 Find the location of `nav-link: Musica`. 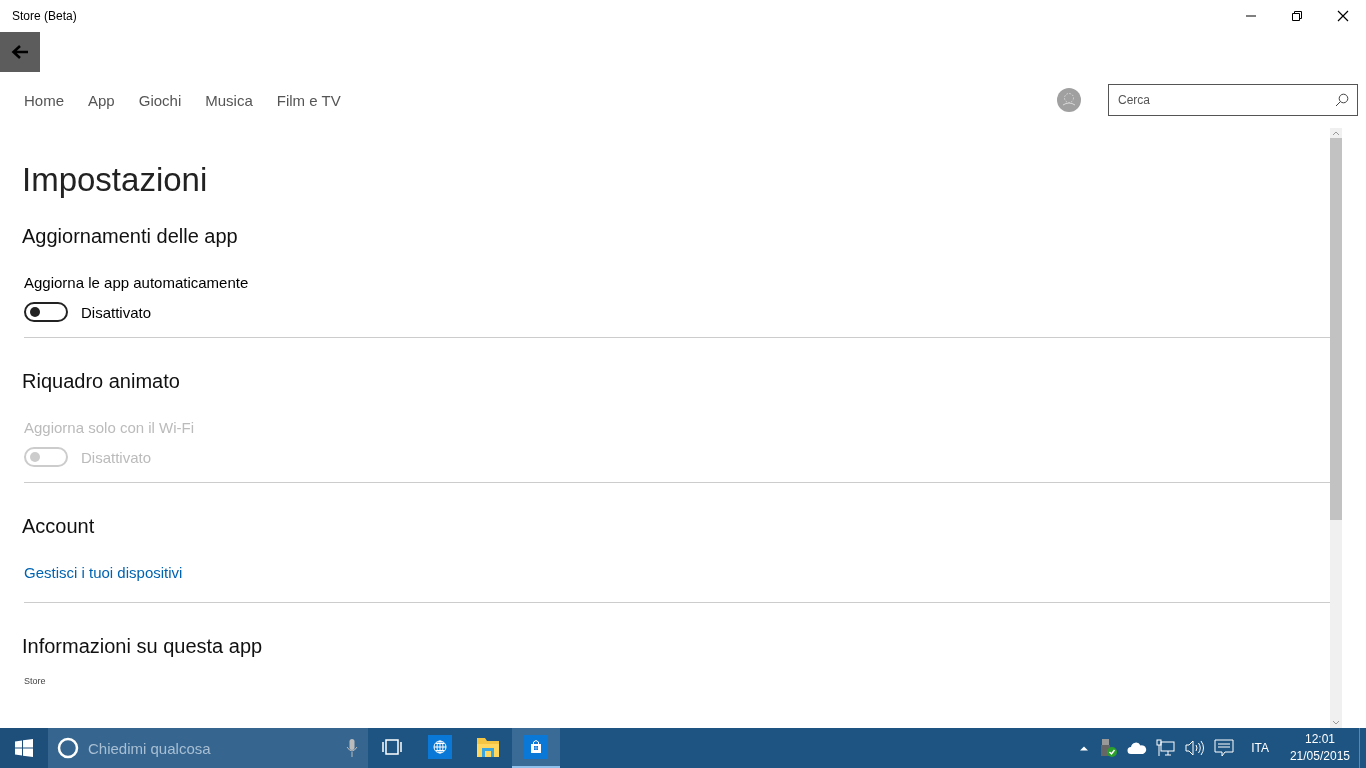

nav-link: Musica is located at coordinates (229, 100).